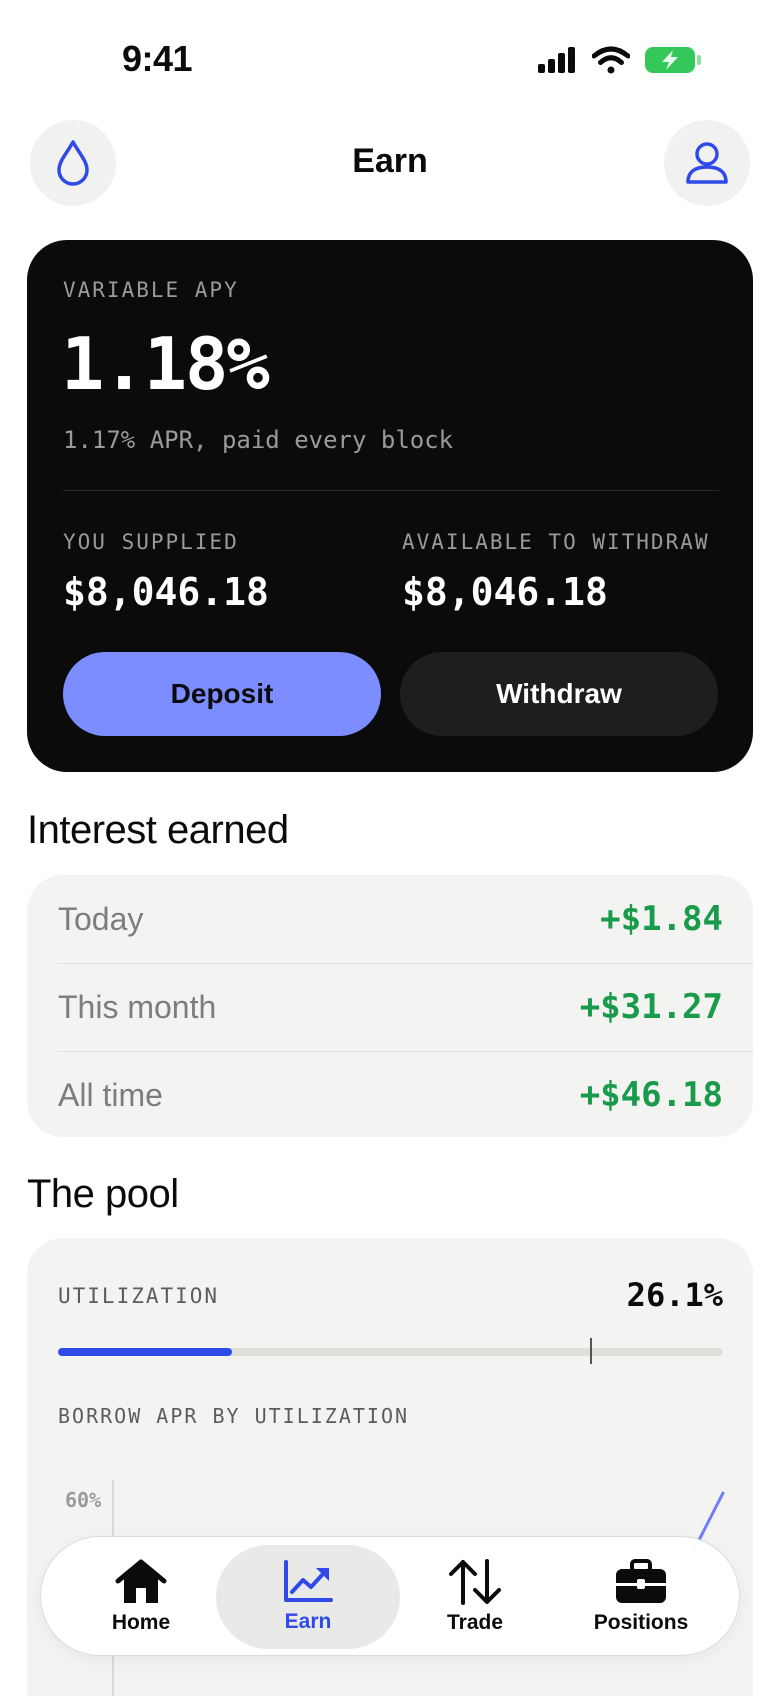 The height and width of the screenshot is (1696, 780). I want to click on status-icons, so click(620, 60).